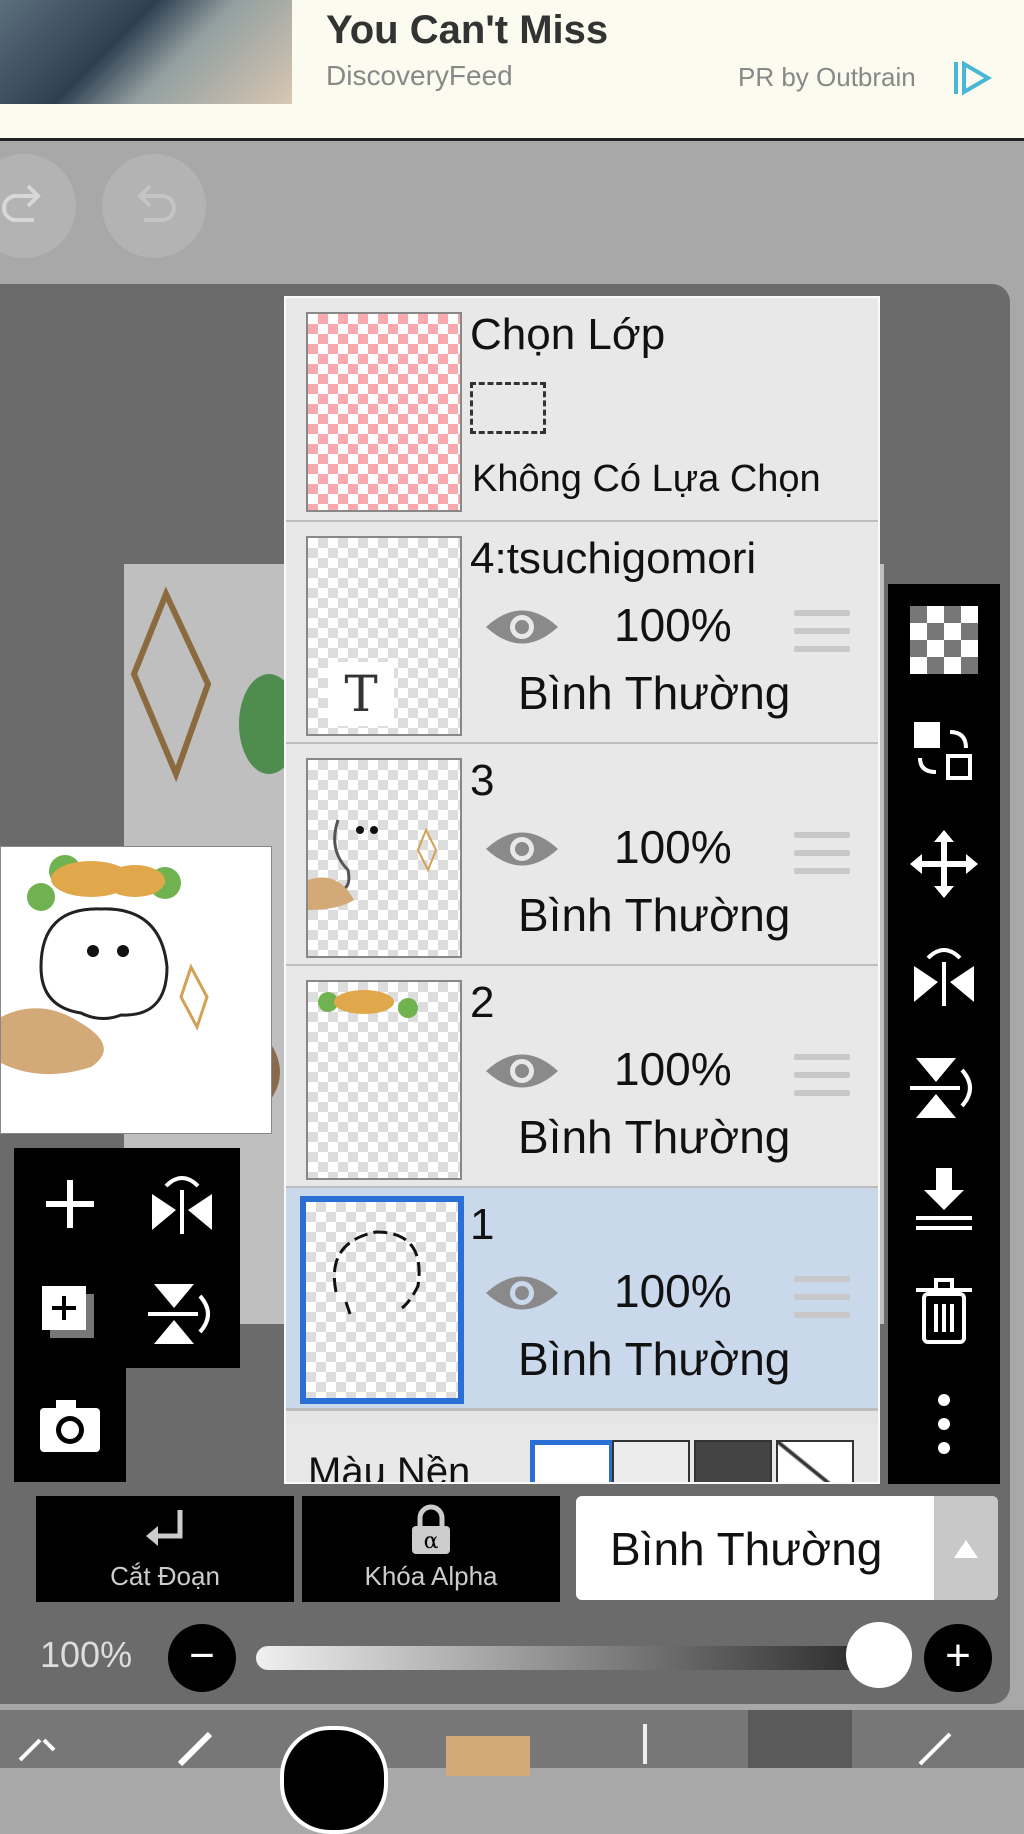 Image resolution: width=1024 pixels, height=1834 pixels. Describe the element at coordinates (576, 1658) in the screenshot. I see `opacity-slider-track` at that location.